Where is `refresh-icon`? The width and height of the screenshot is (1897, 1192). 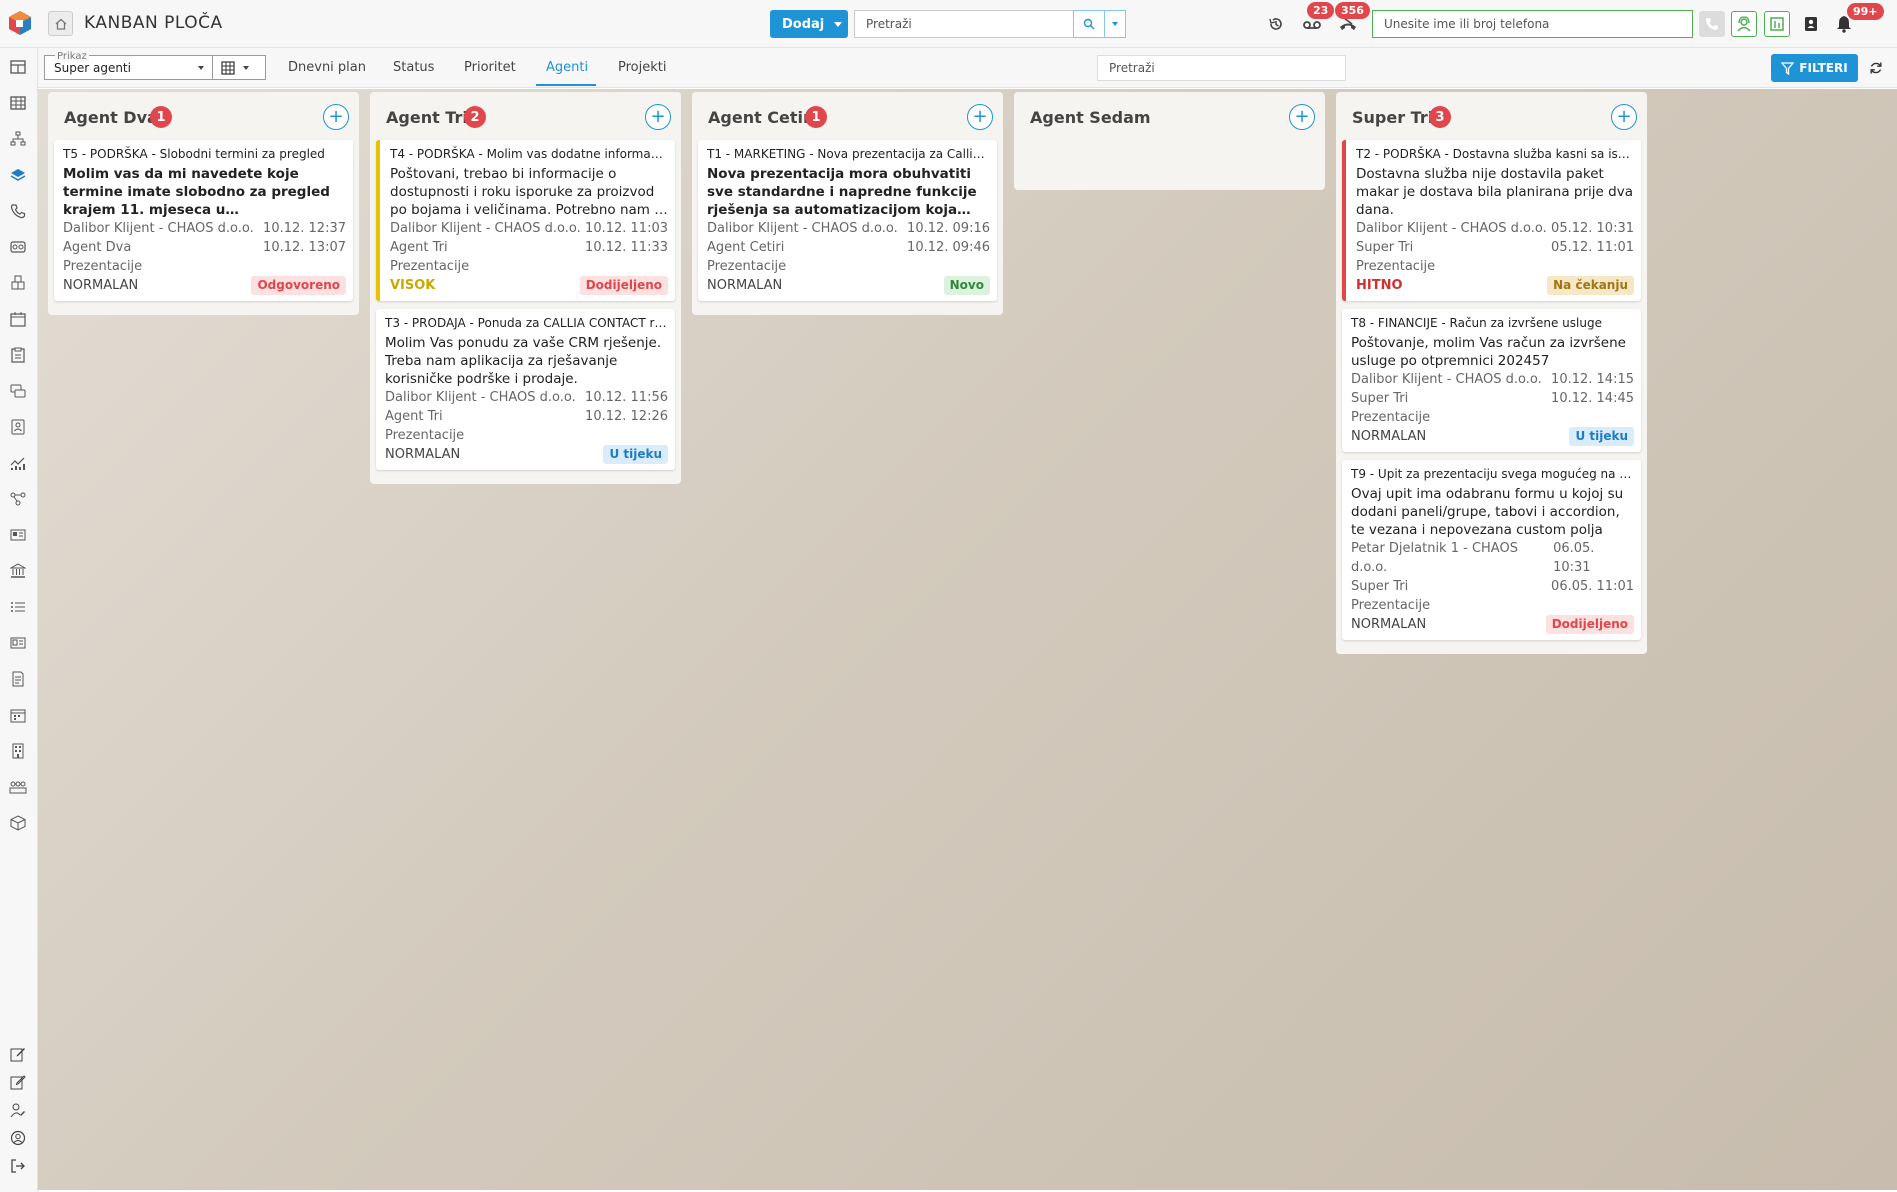 refresh-icon is located at coordinates (1876, 68).